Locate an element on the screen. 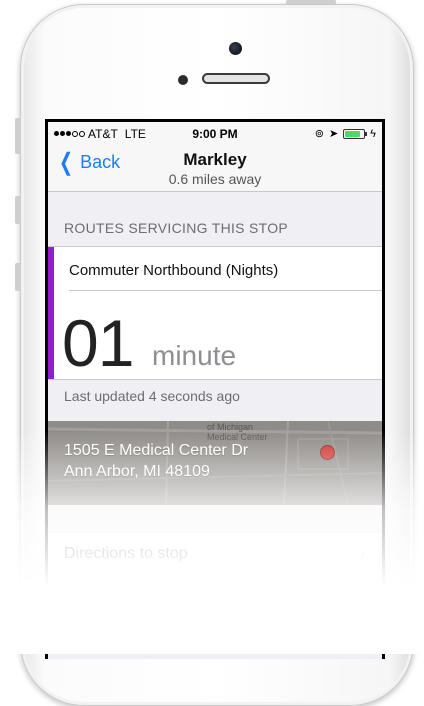  mute-switch is located at coordinates (18, 136).